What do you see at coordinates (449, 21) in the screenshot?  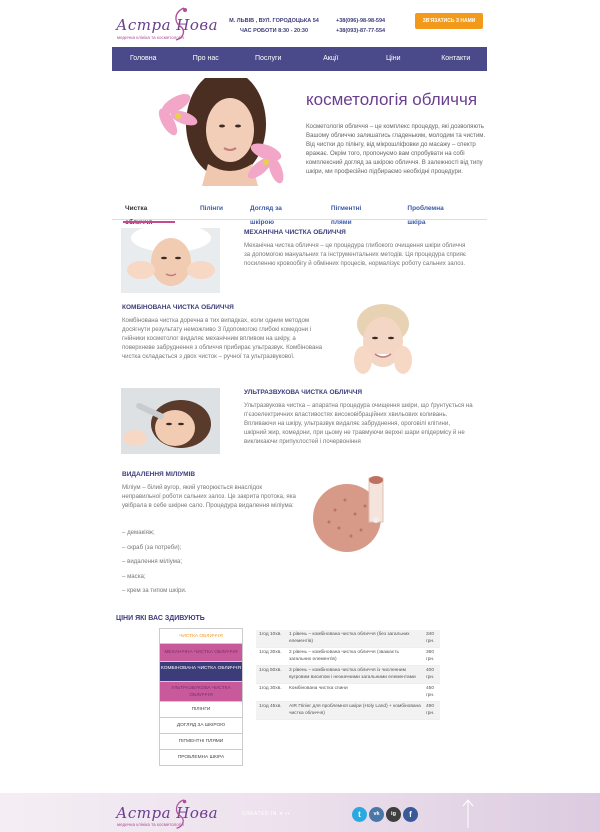 I see `contact-us-button: ЗВ'ЯЗАТИСЬ З НАМИ` at bounding box center [449, 21].